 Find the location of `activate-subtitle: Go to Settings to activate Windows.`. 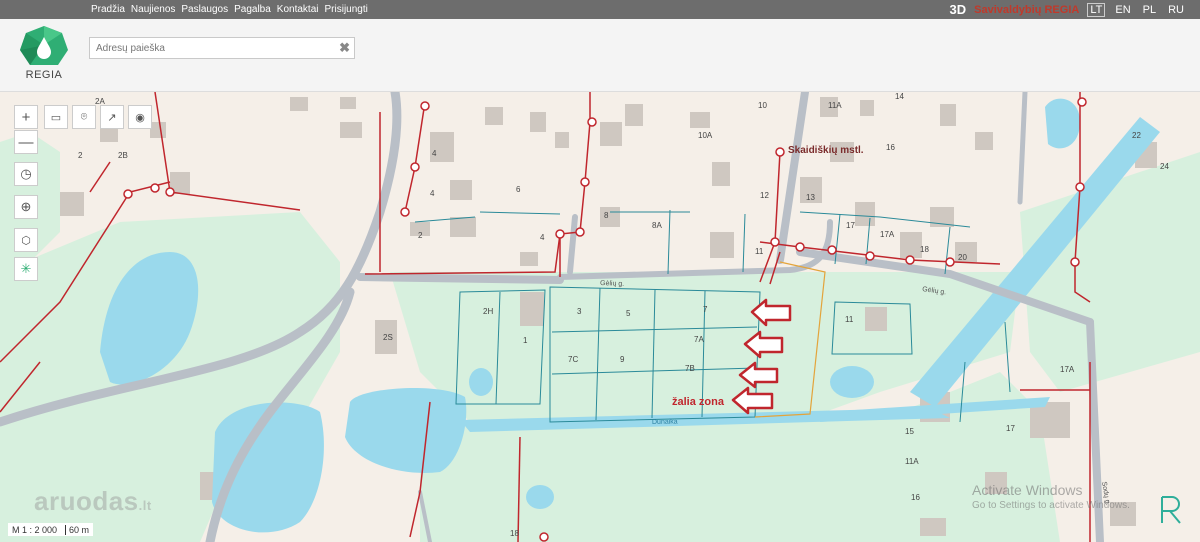

activate-subtitle: Go to Settings to activate Windows. is located at coordinates (1051, 505).